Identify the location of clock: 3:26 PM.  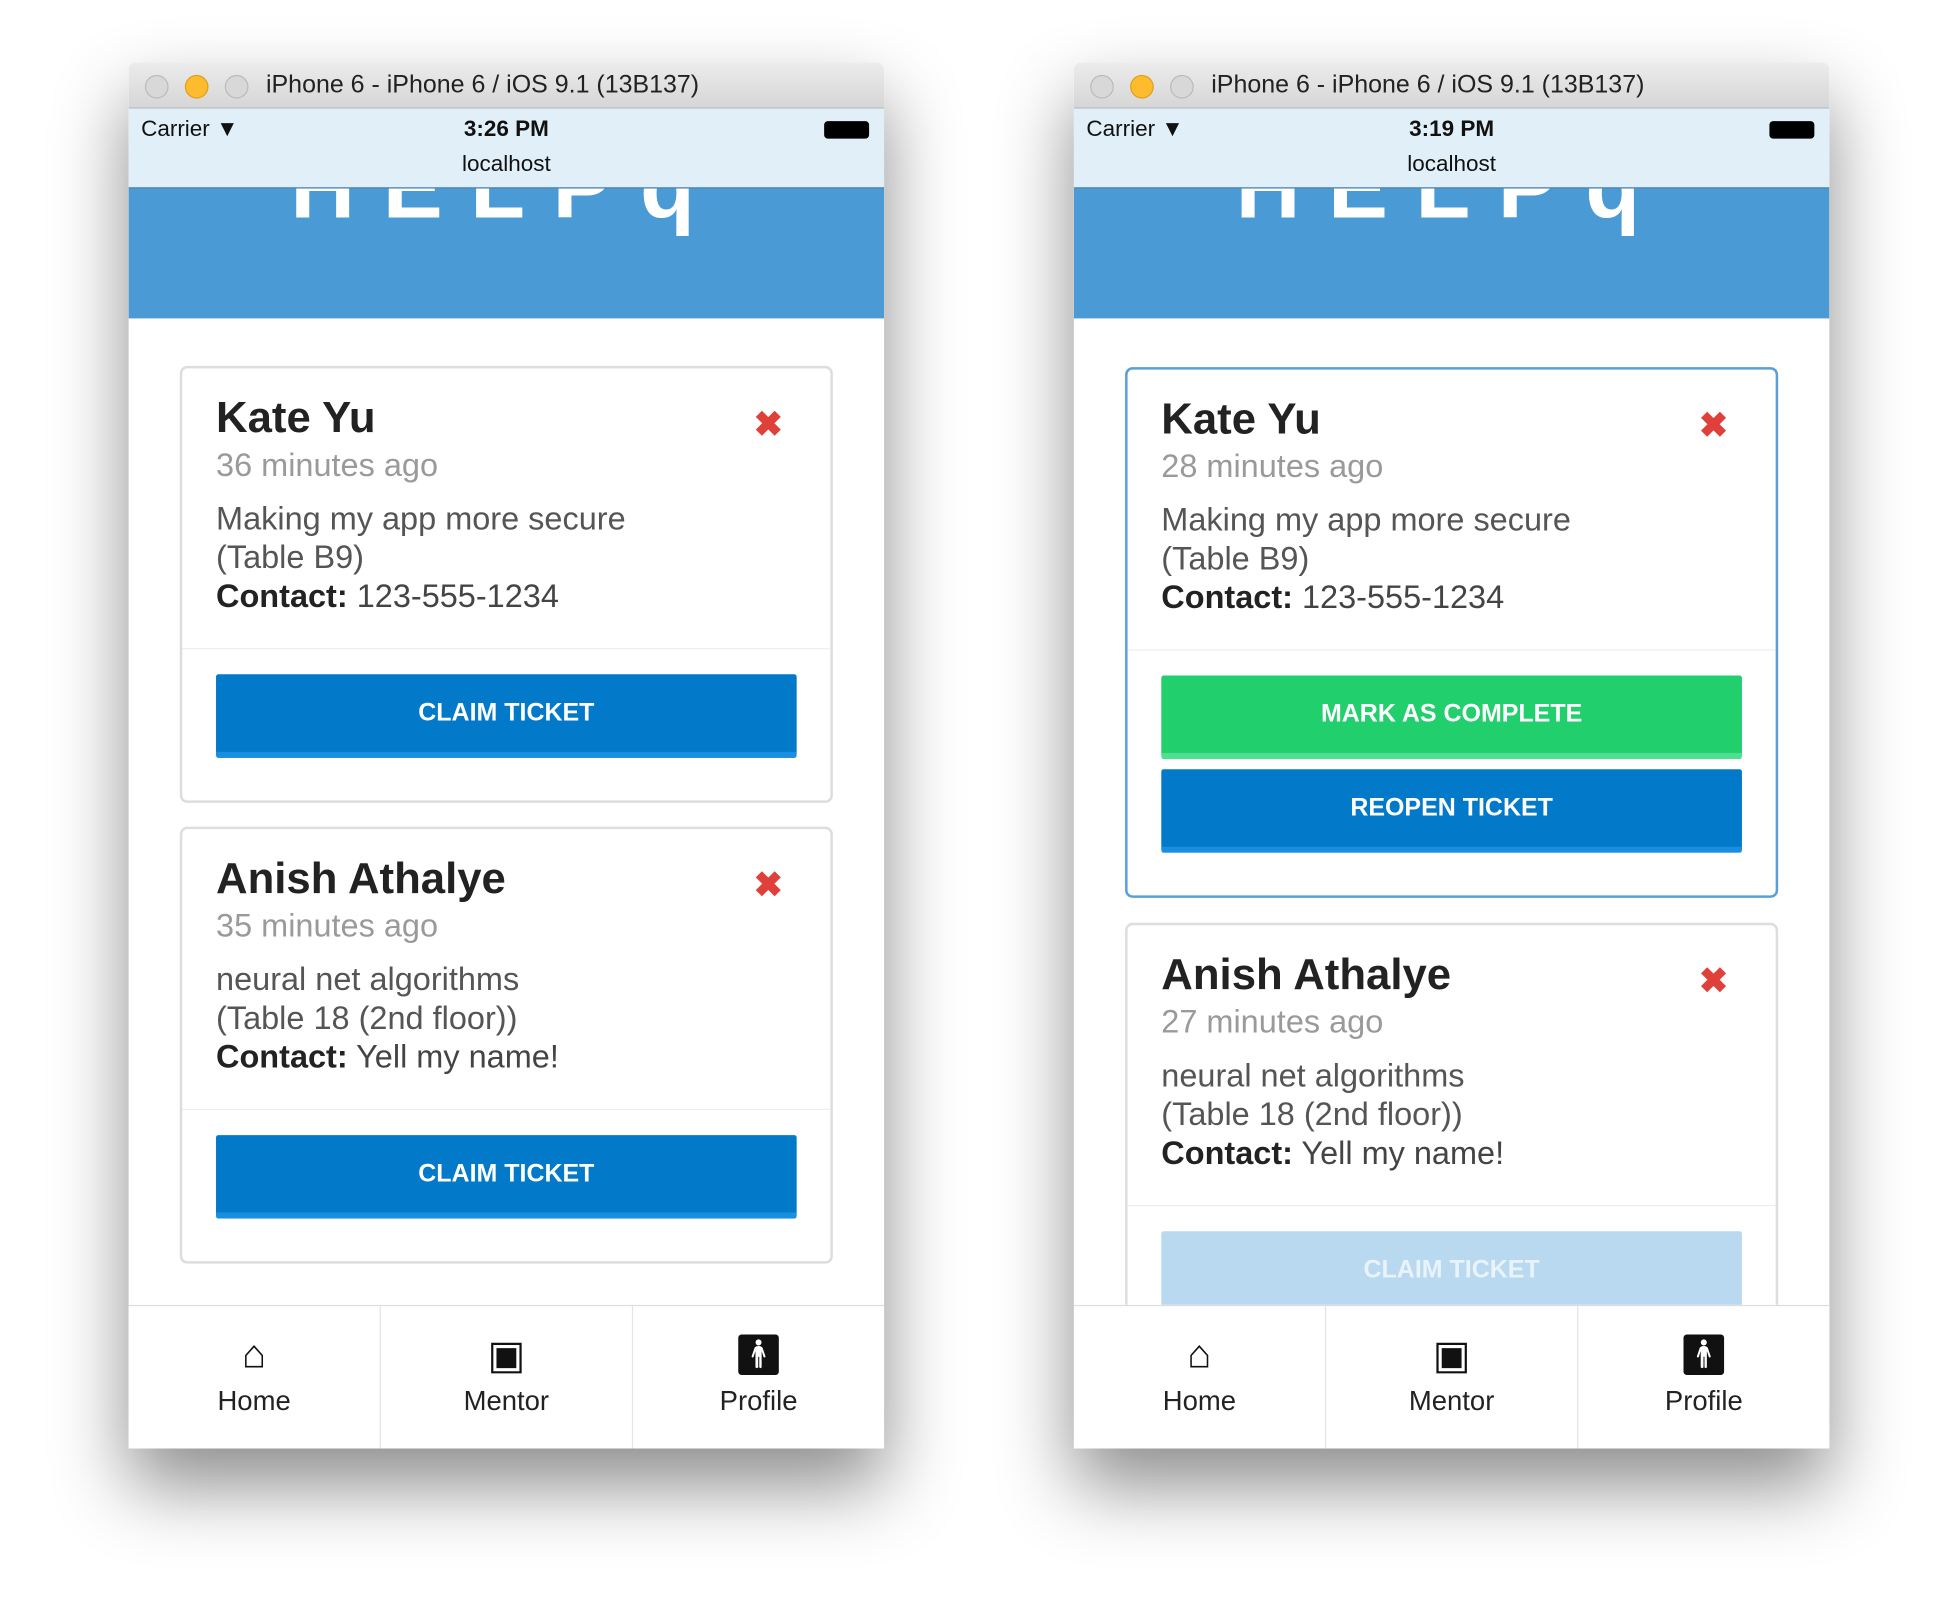
(506, 129).